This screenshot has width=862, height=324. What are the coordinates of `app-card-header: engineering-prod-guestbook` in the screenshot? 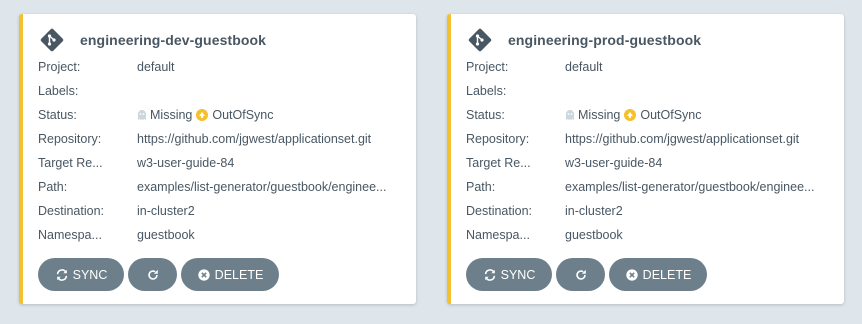 It's located at (584, 40).